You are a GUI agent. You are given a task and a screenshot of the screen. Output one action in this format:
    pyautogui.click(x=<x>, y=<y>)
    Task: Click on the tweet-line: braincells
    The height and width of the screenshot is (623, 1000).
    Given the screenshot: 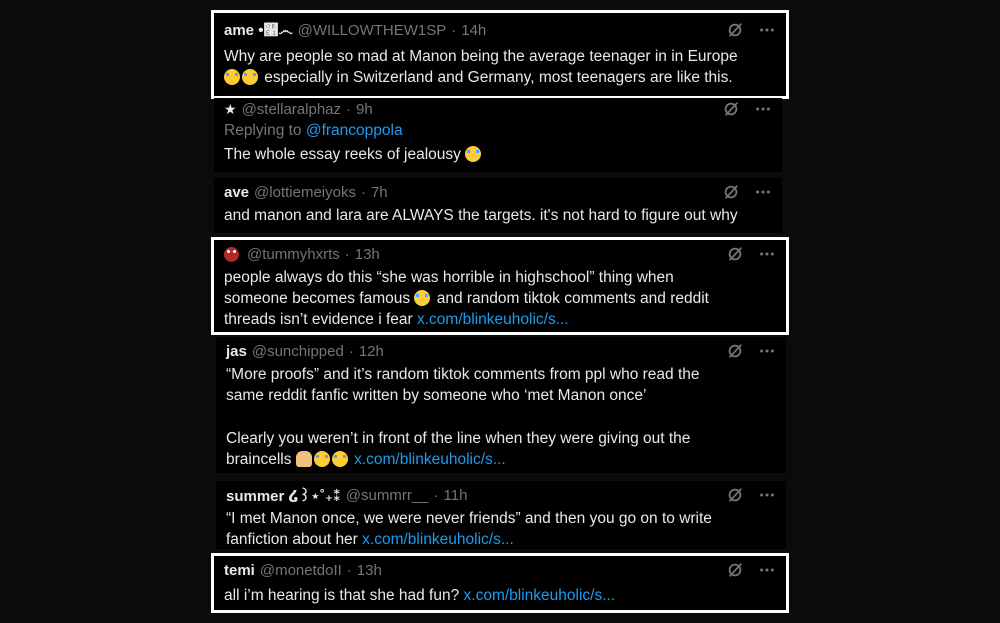 What is the action you would take?
    pyautogui.click(x=261, y=459)
    